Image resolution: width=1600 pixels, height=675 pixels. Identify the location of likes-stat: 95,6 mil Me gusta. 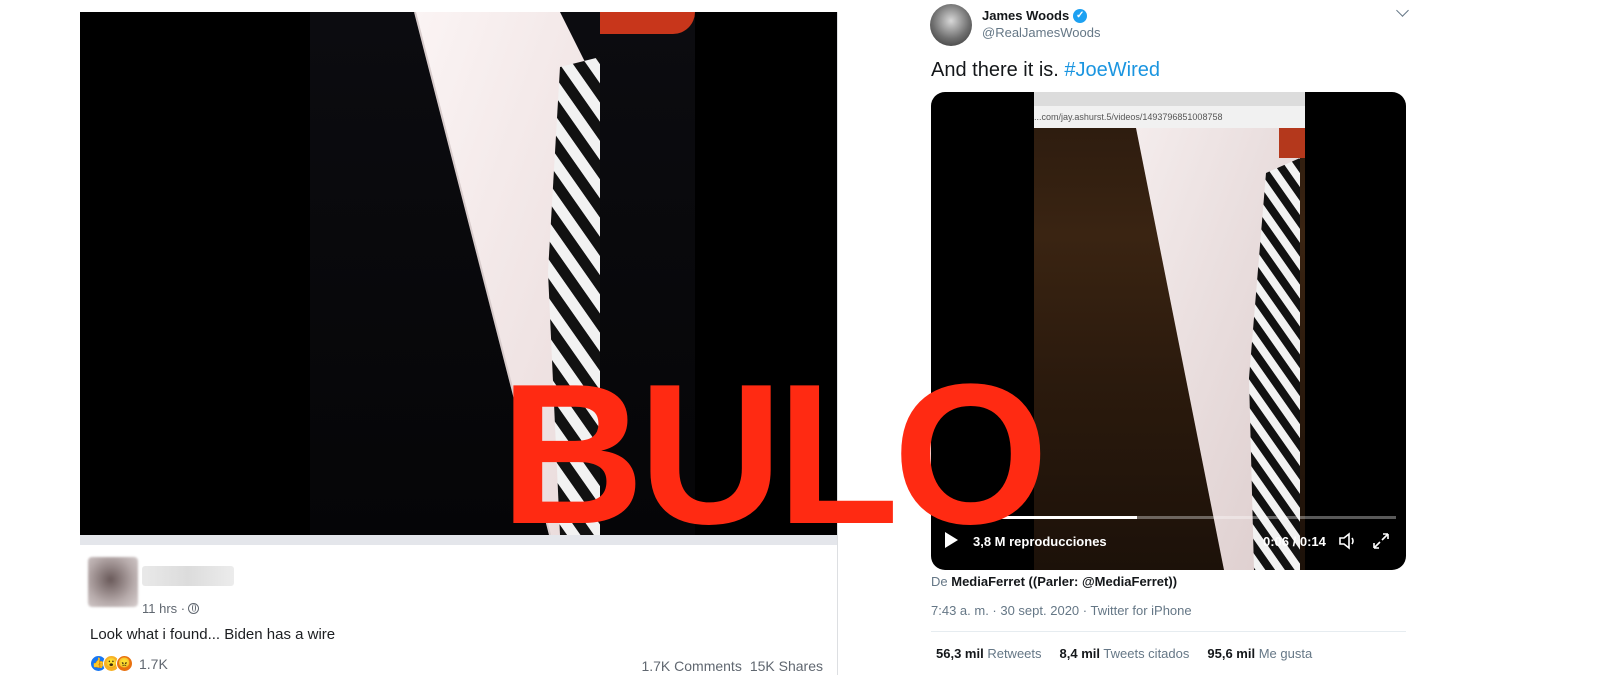
(1259, 653).